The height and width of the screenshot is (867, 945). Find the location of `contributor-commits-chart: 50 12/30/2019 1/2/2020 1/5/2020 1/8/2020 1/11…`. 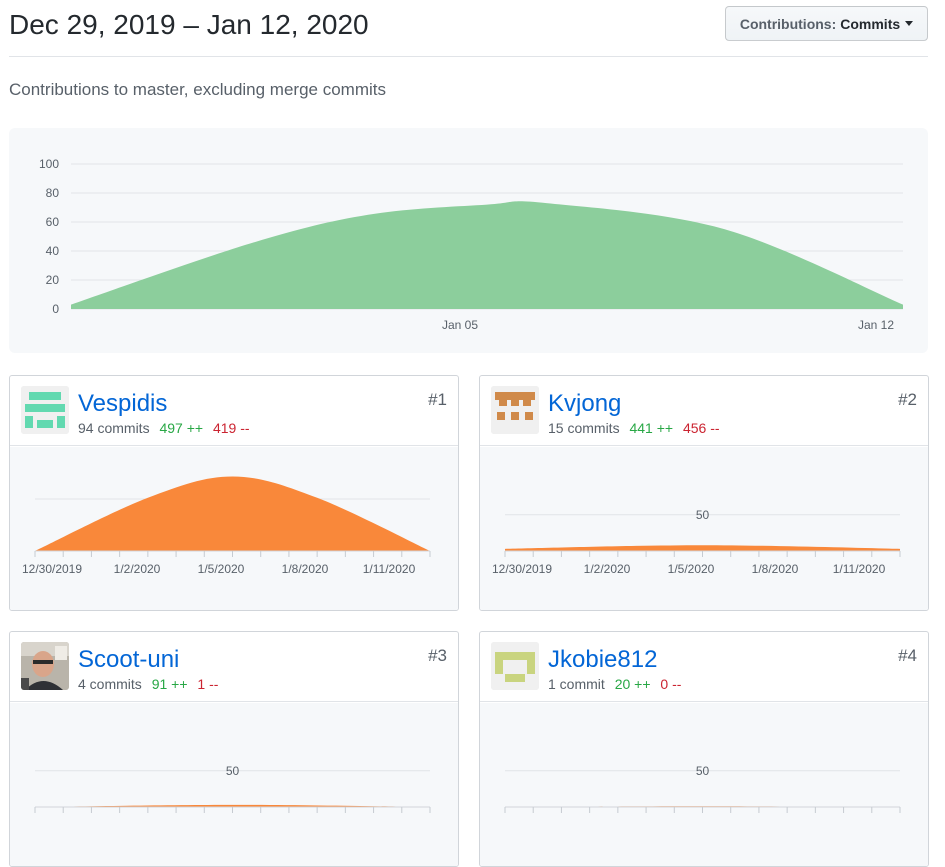

contributor-commits-chart: 50 12/30/2019 1/2/2020 1/5/2020 1/8/2020 1/11… is located at coordinates (696, 542).